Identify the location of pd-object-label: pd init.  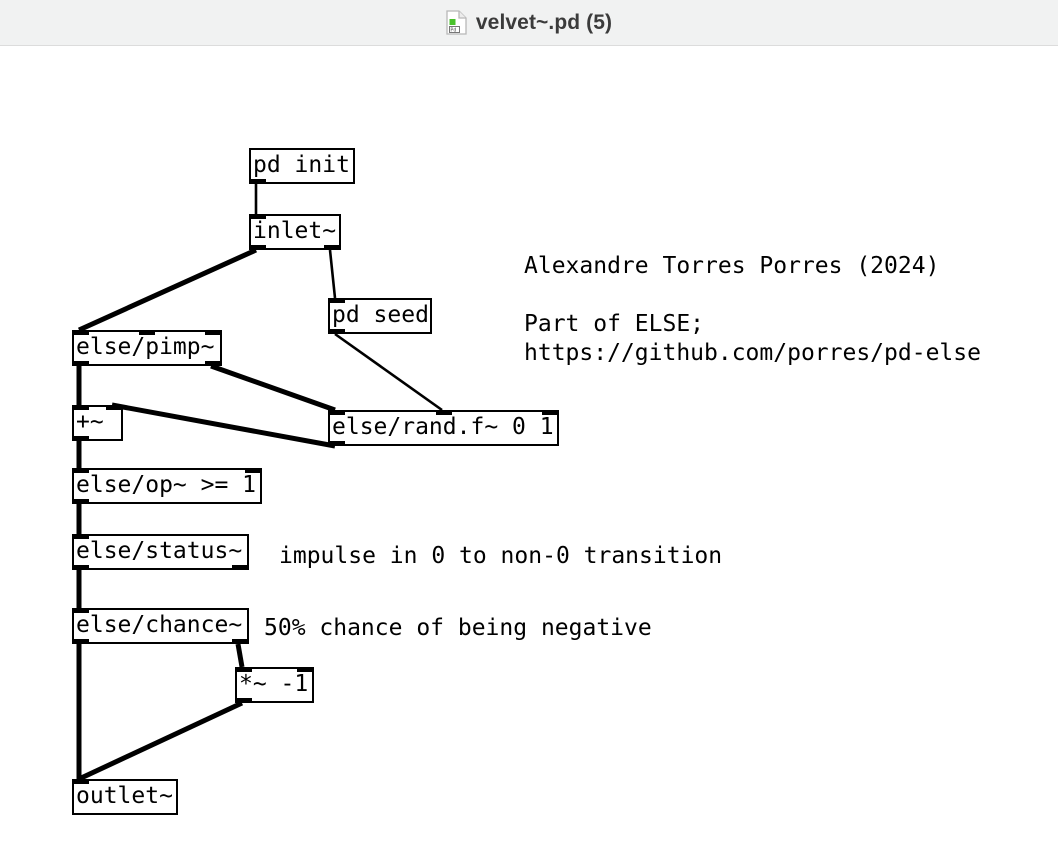
(301, 164).